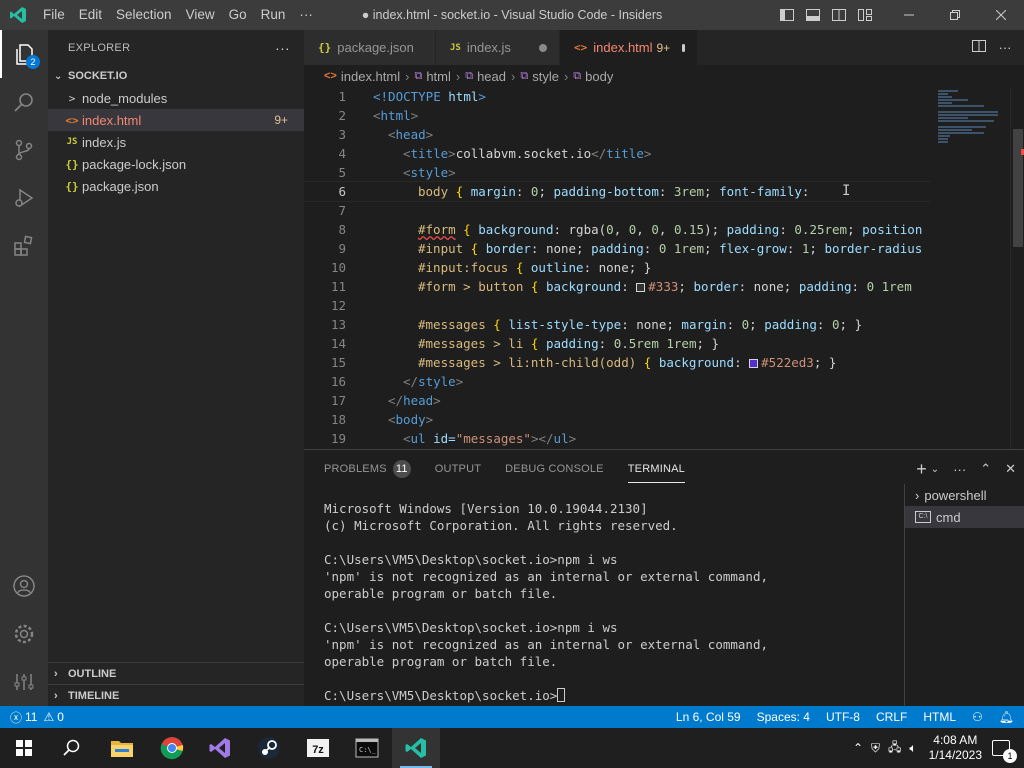 The height and width of the screenshot is (768, 1024). I want to click on breadcrumb-body: › ⧉ body, so click(586, 76).